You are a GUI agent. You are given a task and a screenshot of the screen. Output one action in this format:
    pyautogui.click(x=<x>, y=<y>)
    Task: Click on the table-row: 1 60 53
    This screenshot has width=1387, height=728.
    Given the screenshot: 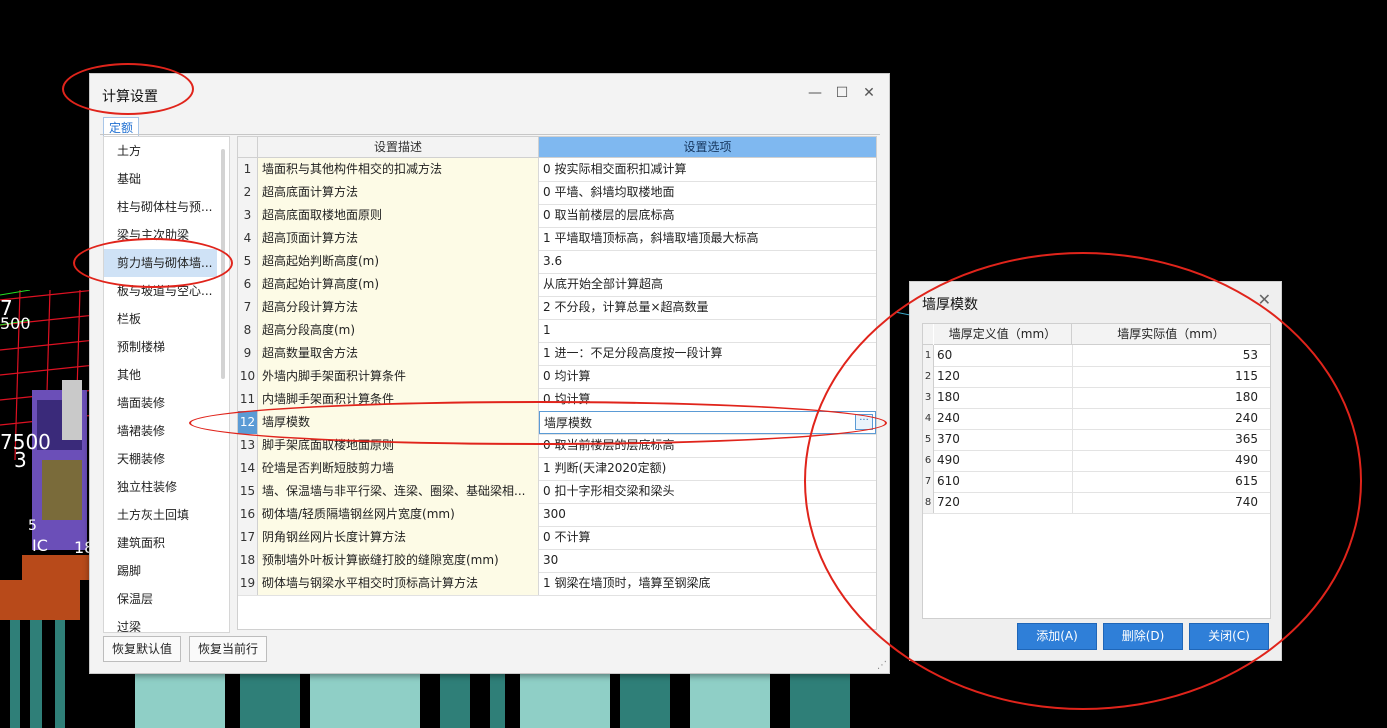 What is the action you would take?
    pyautogui.click(x=1096, y=356)
    